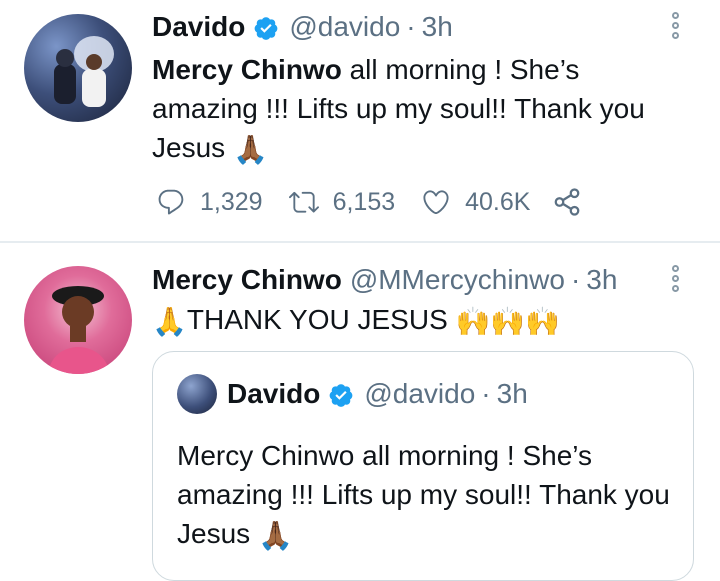 The image size is (720, 581). What do you see at coordinates (169, 322) in the screenshot?
I see `praying-hands-emoji: 🙏` at bounding box center [169, 322].